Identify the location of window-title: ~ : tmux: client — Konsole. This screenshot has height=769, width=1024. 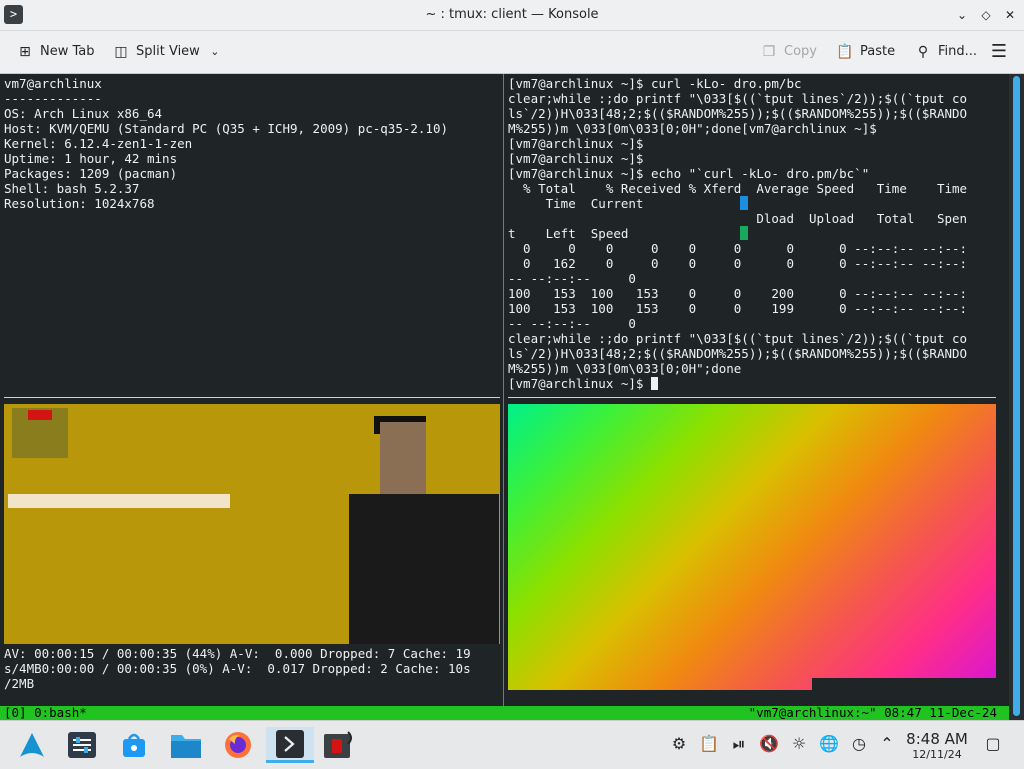
(512, 14).